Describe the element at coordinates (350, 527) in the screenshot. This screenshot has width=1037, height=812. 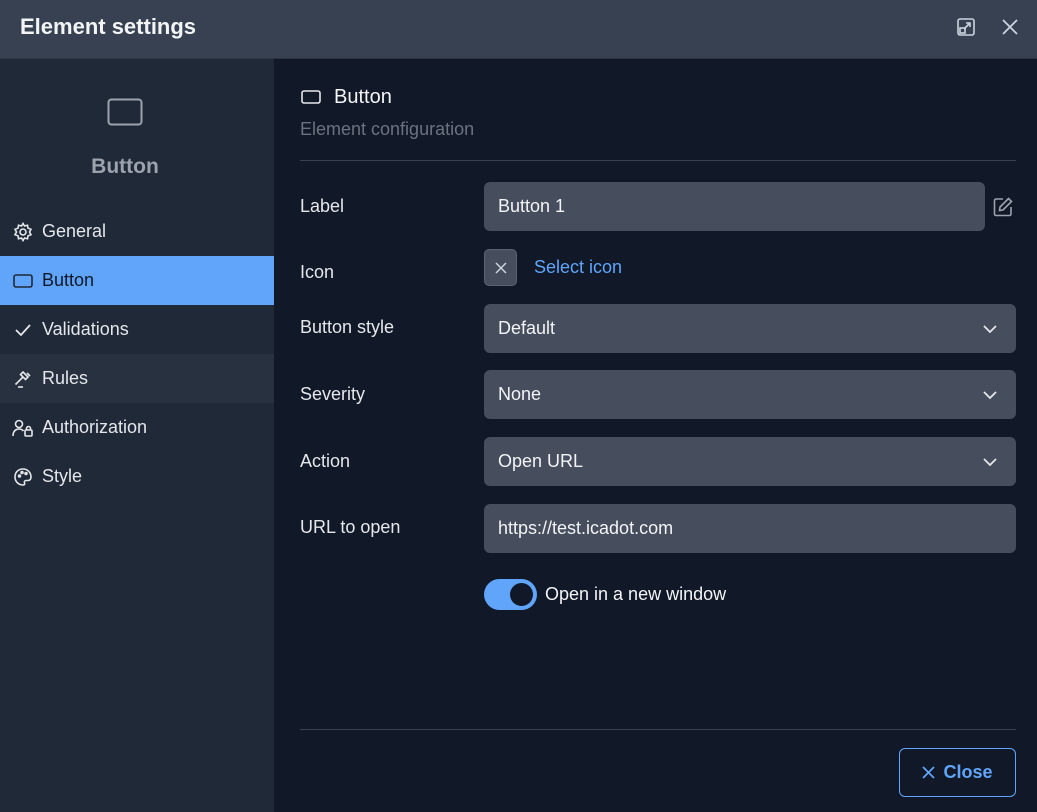
I see `url-field-label: URL to open` at that location.